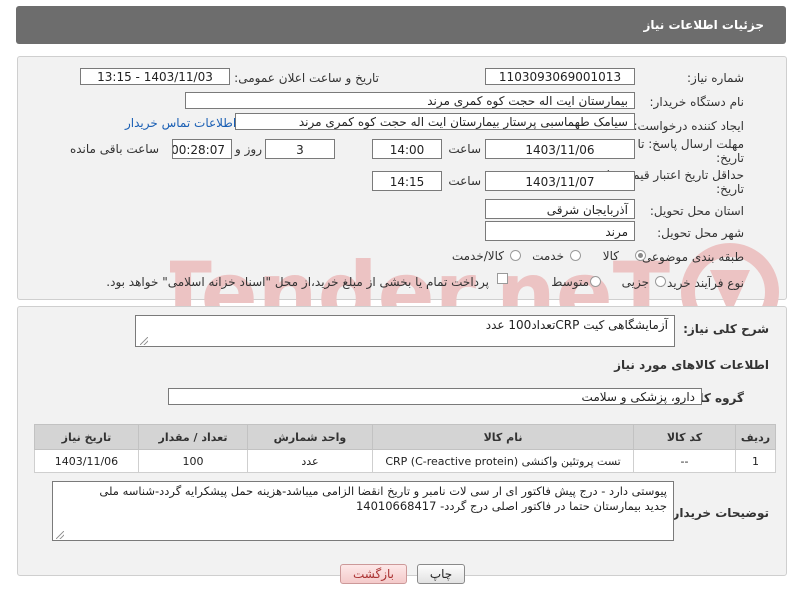 The width and height of the screenshot is (789, 598). Describe the element at coordinates (155, 76) in the screenshot. I see `announce-field: 1403/11/03 - 13:15` at that location.